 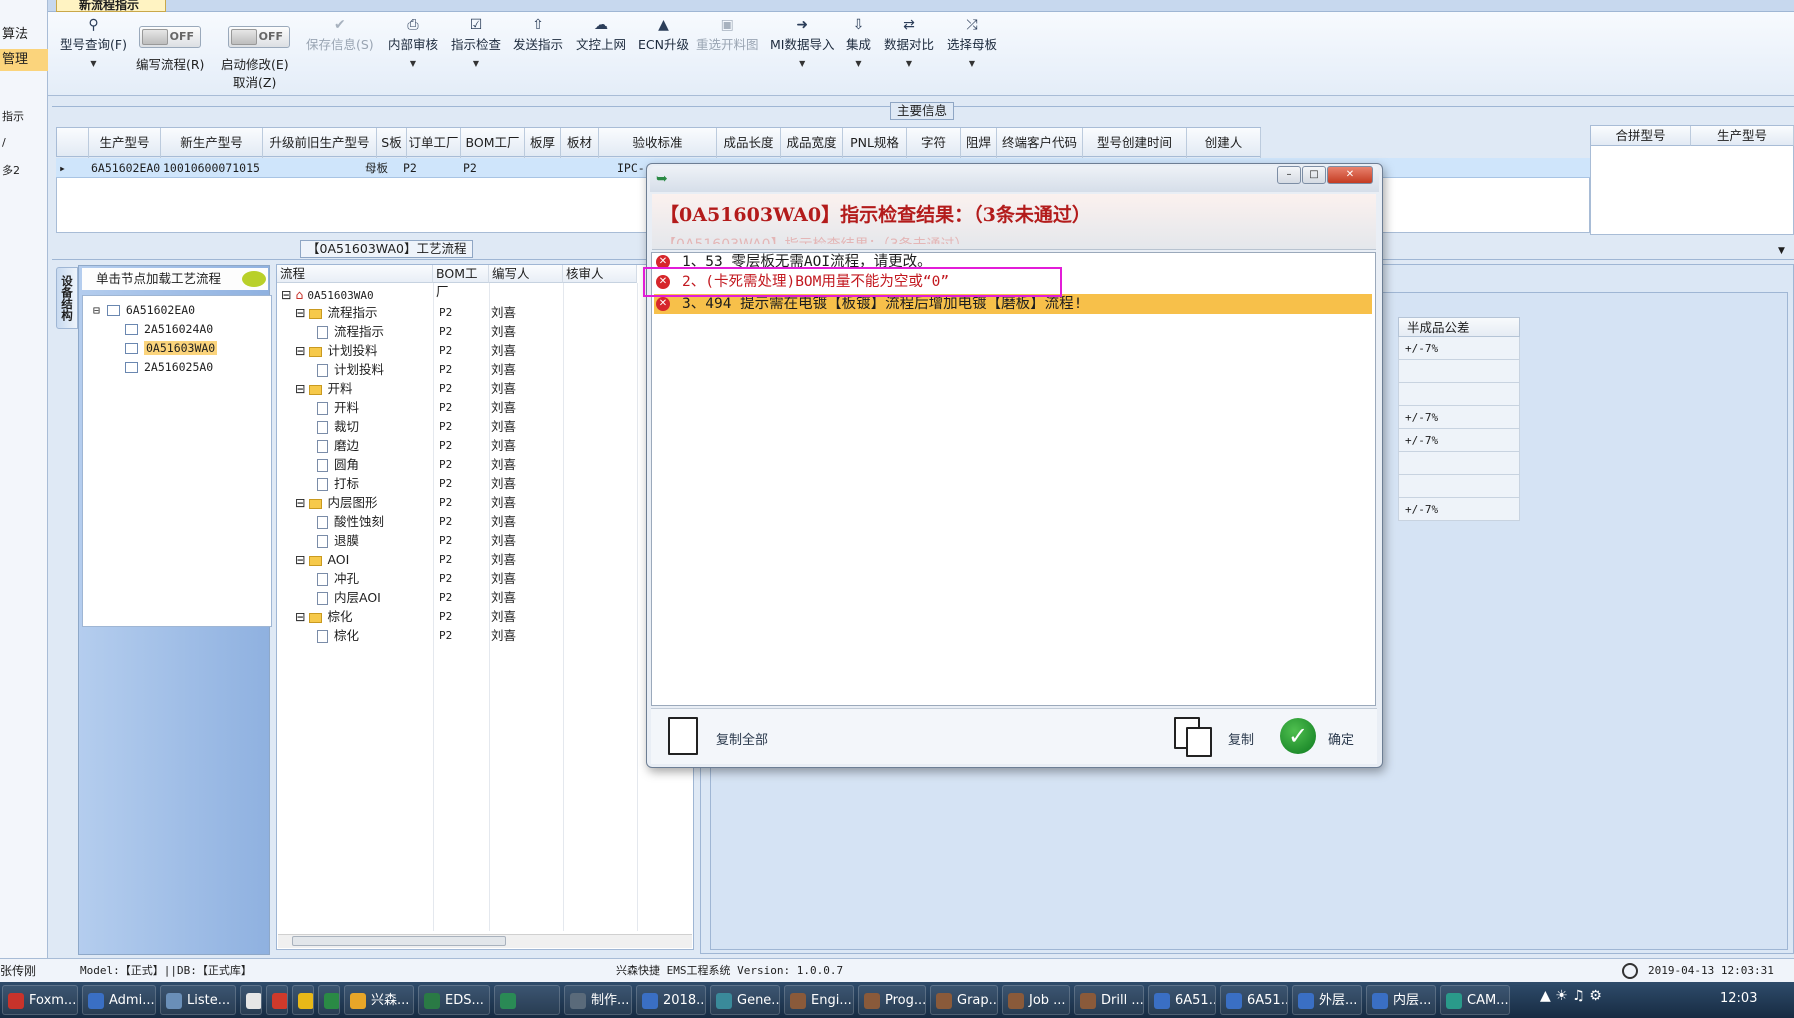 What do you see at coordinates (658, 143) in the screenshot?
I see `column-header: 验收标准` at bounding box center [658, 143].